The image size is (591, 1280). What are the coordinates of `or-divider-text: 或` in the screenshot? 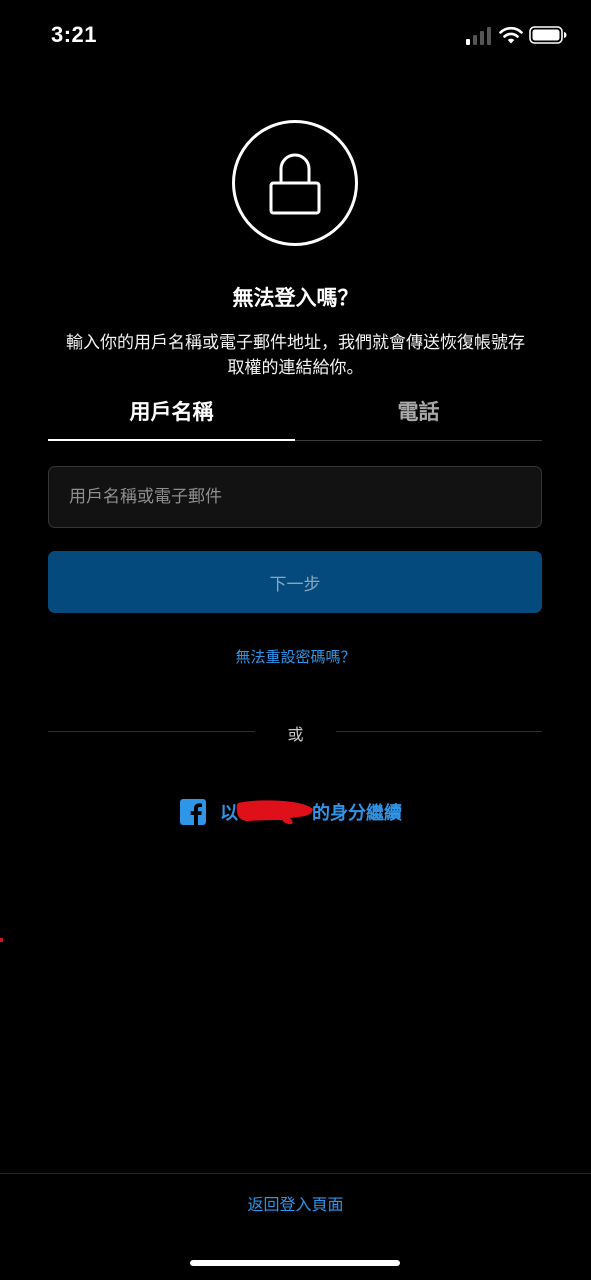 It's located at (295, 734).